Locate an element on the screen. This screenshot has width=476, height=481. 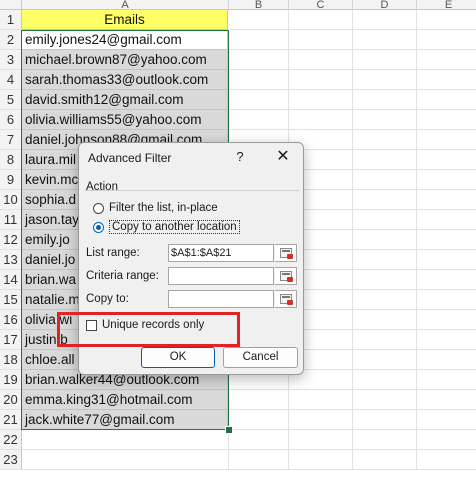
column-header-b: B is located at coordinates (259, 5).